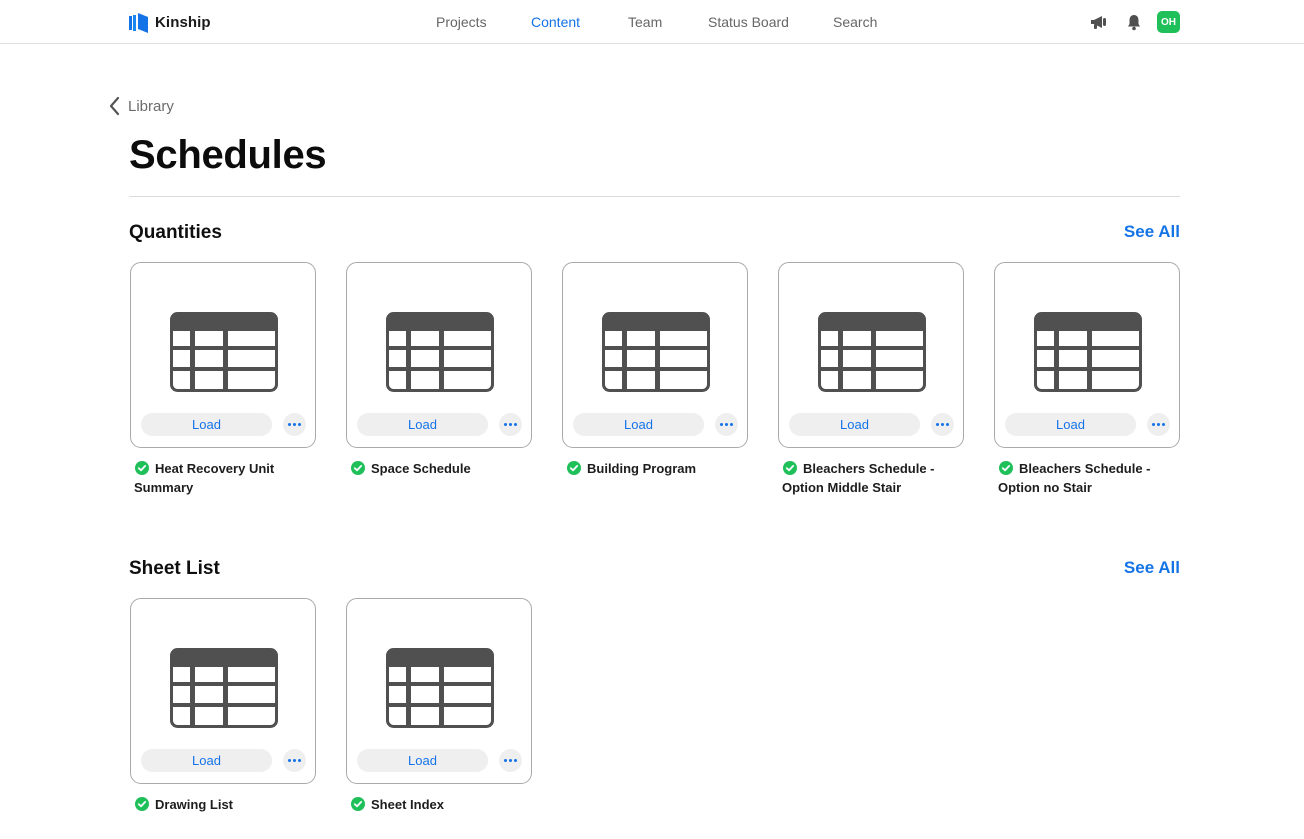  I want to click on schedule-caption: Building Program, so click(655, 468).